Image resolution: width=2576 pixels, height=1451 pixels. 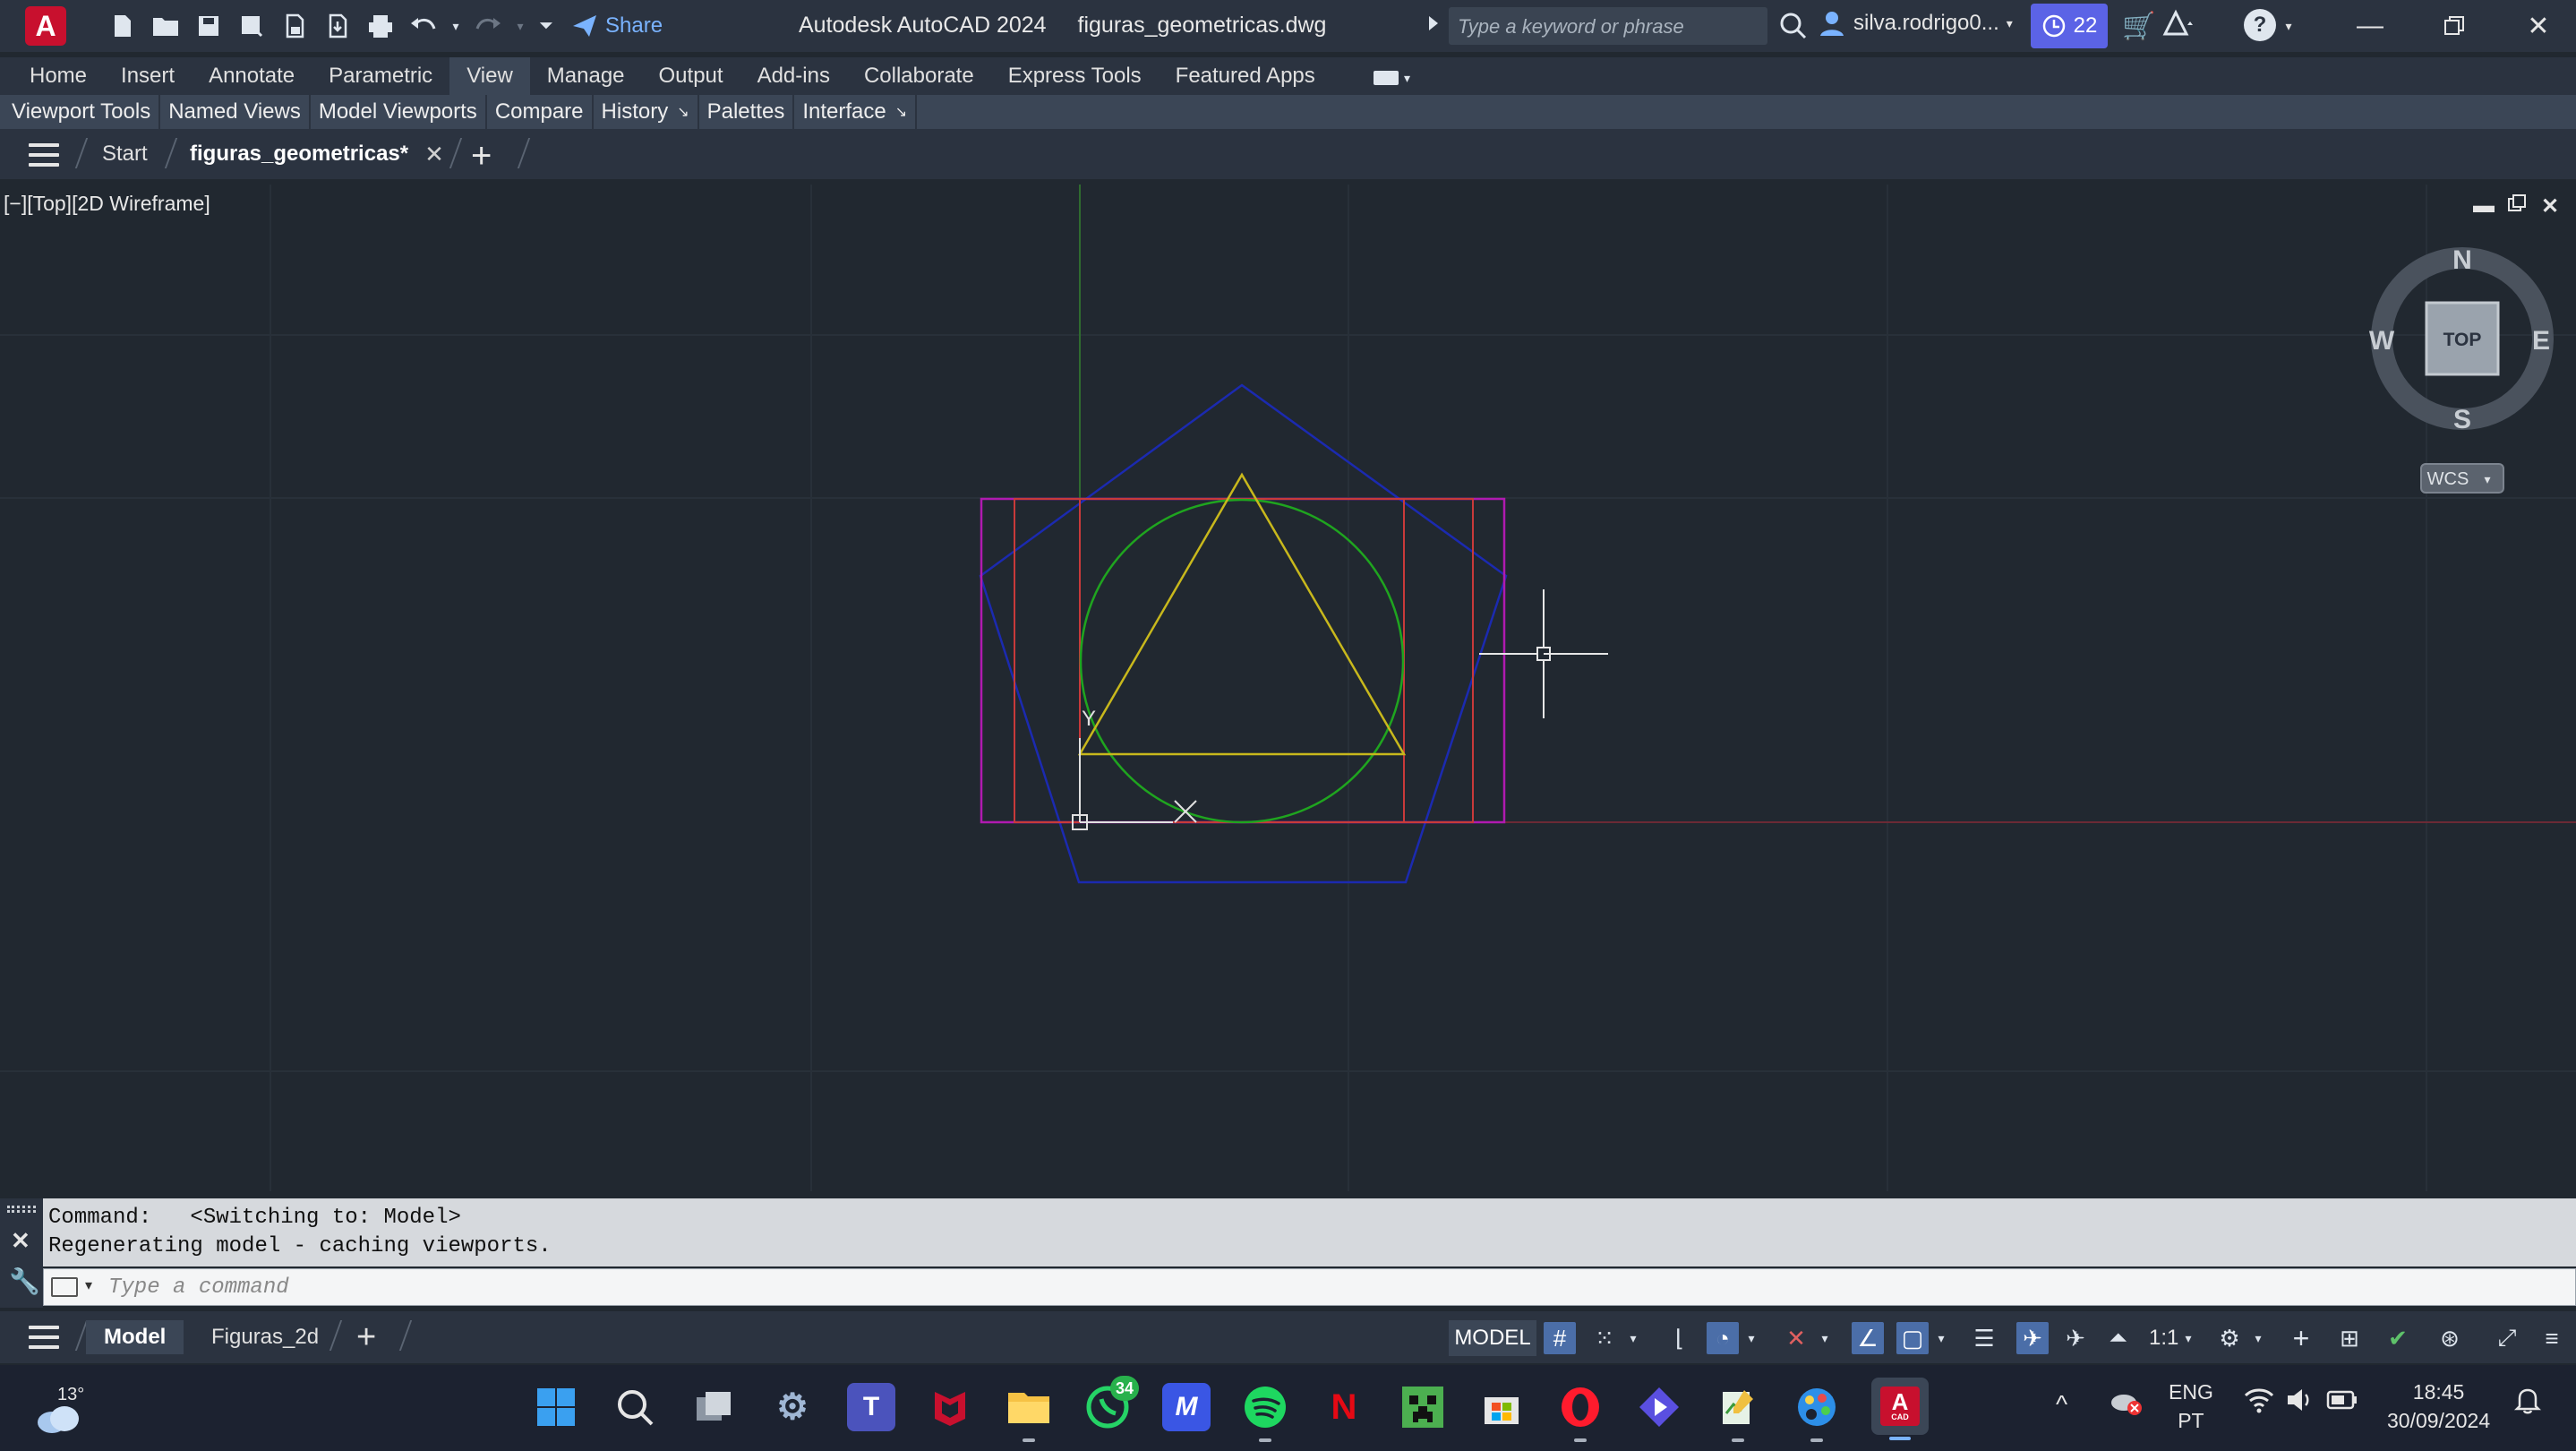 I want to click on object-snap-dropdown-icon: ▾, so click(x=1941, y=1338).